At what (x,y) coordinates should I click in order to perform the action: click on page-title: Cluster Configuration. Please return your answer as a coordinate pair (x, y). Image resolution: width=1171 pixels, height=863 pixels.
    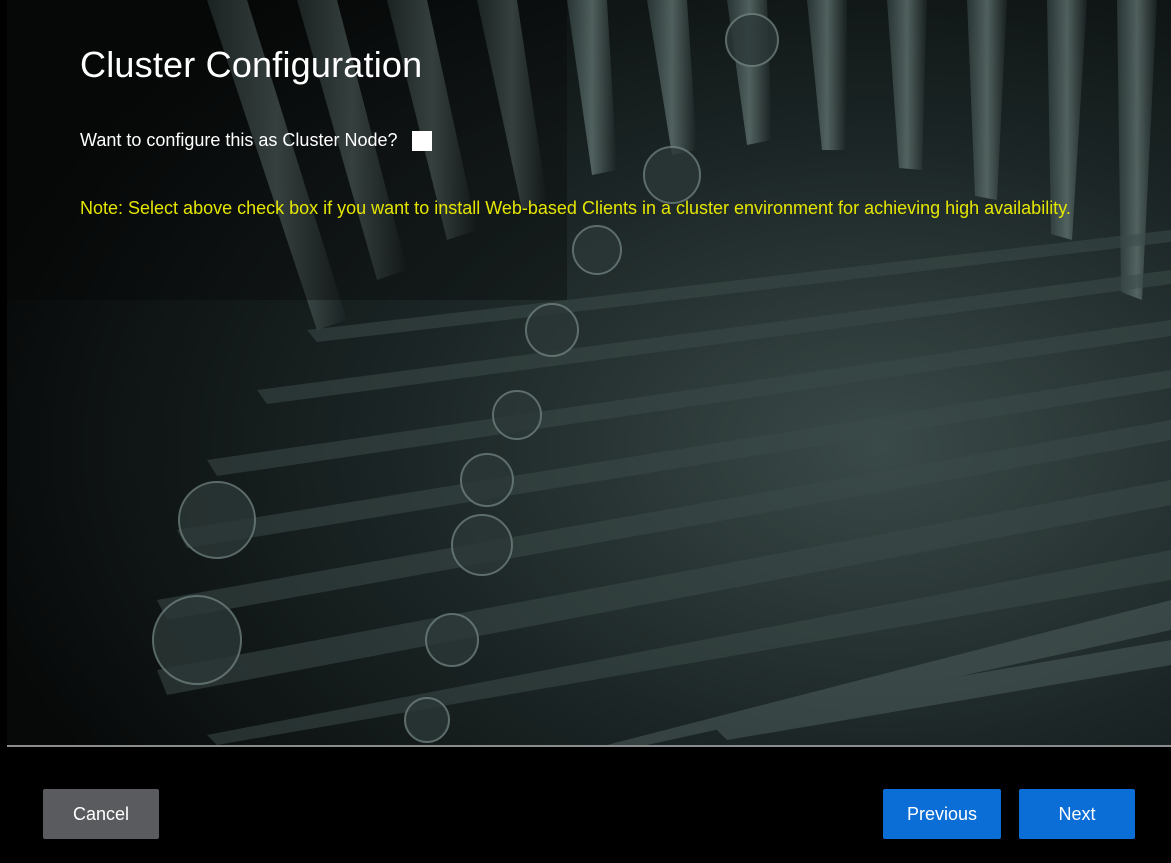
    Looking at the image, I should click on (251, 64).